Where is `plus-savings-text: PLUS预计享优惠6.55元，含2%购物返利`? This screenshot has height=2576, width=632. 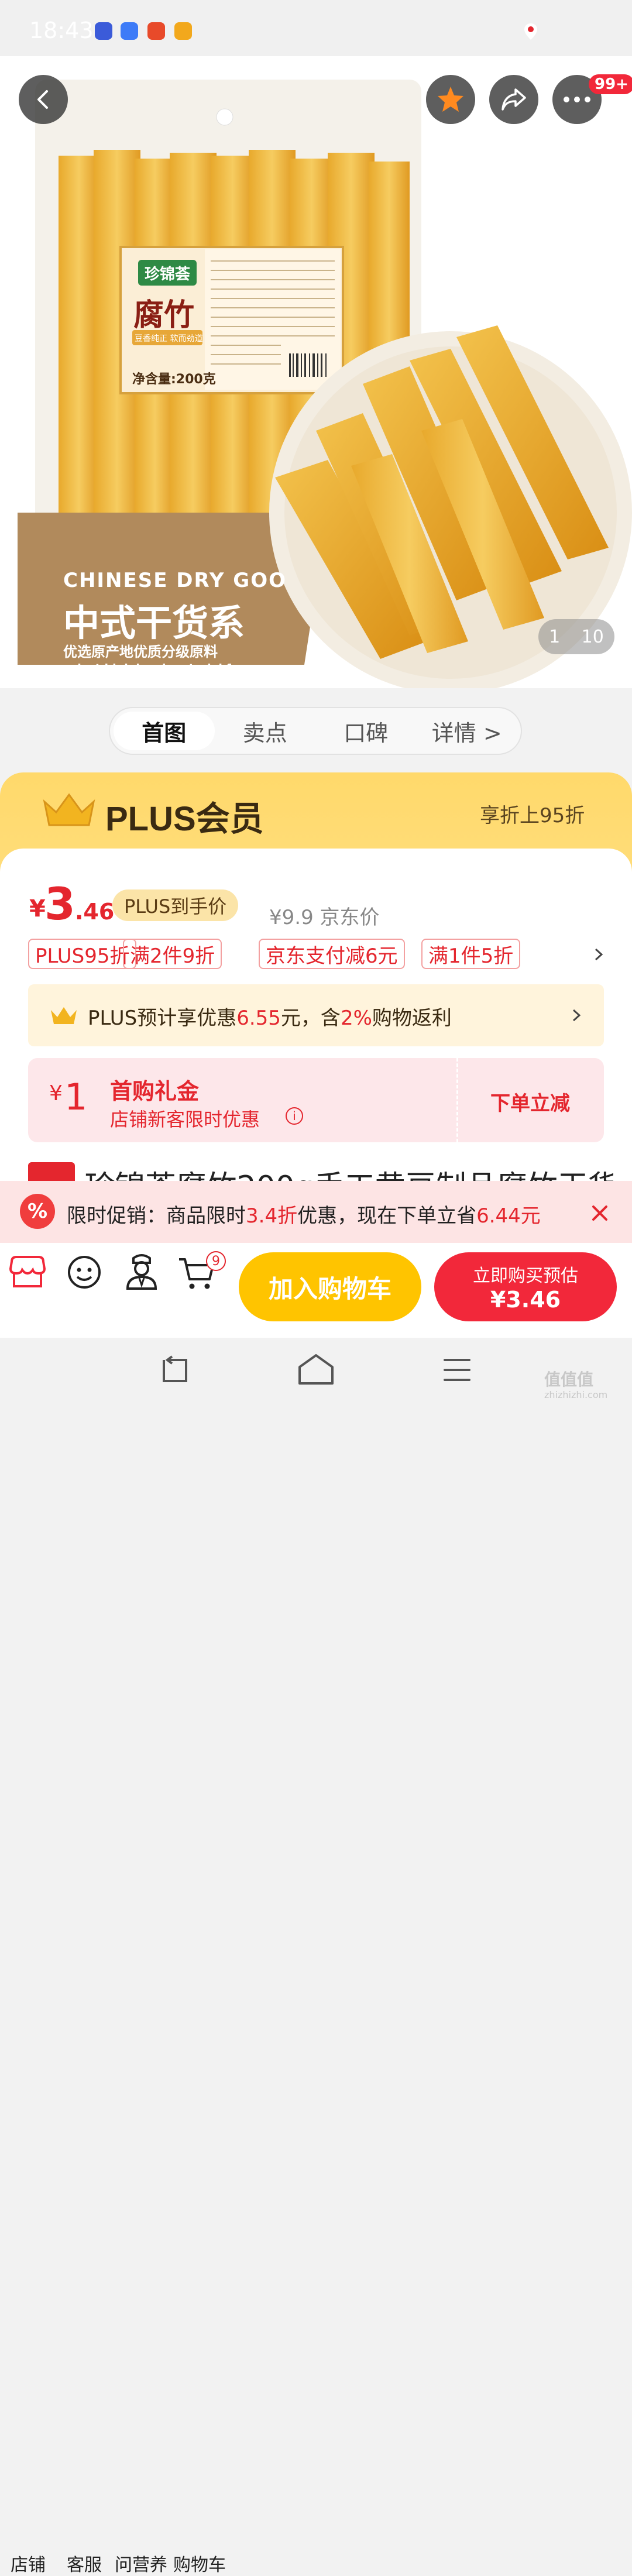 plus-savings-text: PLUS预计享优惠6.55元，含2%购物返利 is located at coordinates (270, 1017).